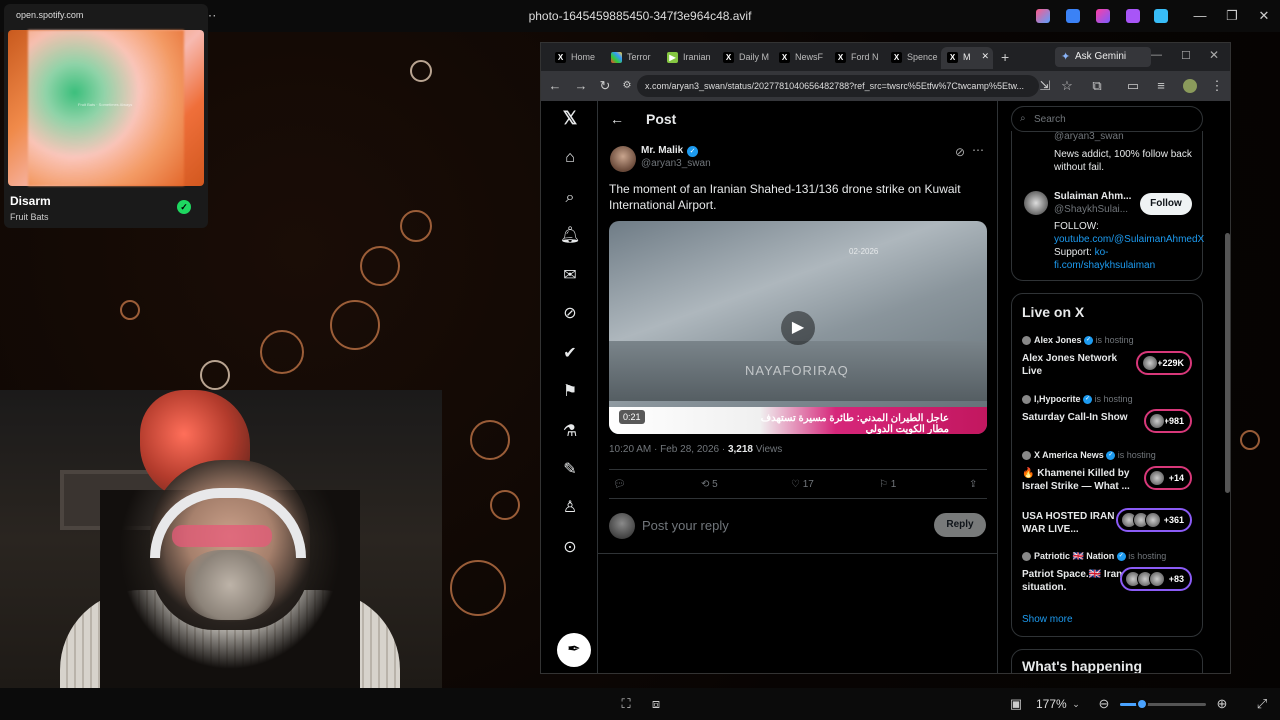 This screenshot has width=1280, height=720. Describe the element at coordinates (623, 159) in the screenshot. I see `author-avatar` at that location.